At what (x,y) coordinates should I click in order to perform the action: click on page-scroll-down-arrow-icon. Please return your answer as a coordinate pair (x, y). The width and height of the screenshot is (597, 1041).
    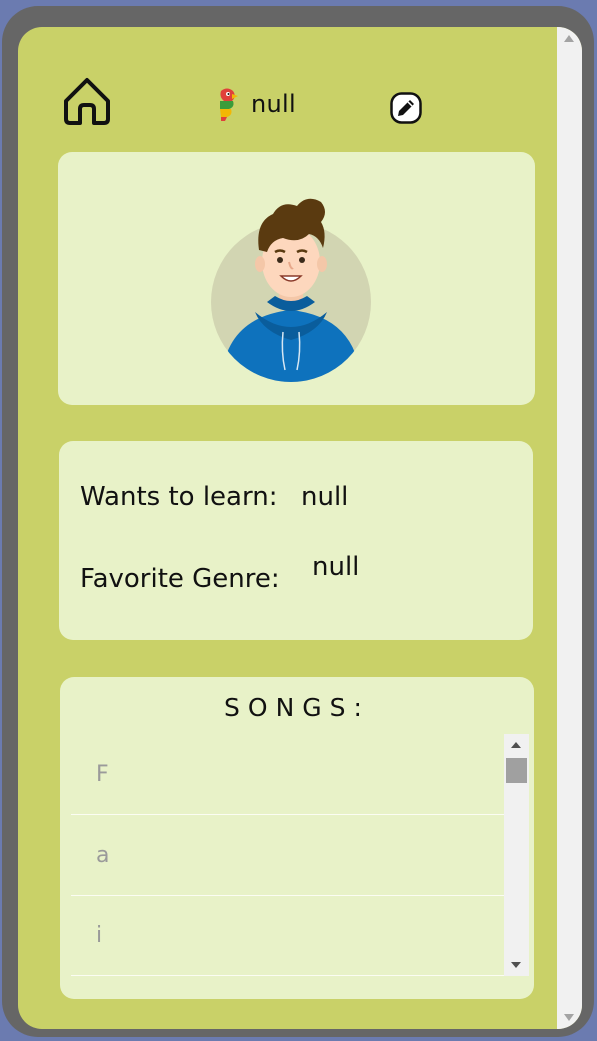
    Looking at the image, I should click on (569, 1017).